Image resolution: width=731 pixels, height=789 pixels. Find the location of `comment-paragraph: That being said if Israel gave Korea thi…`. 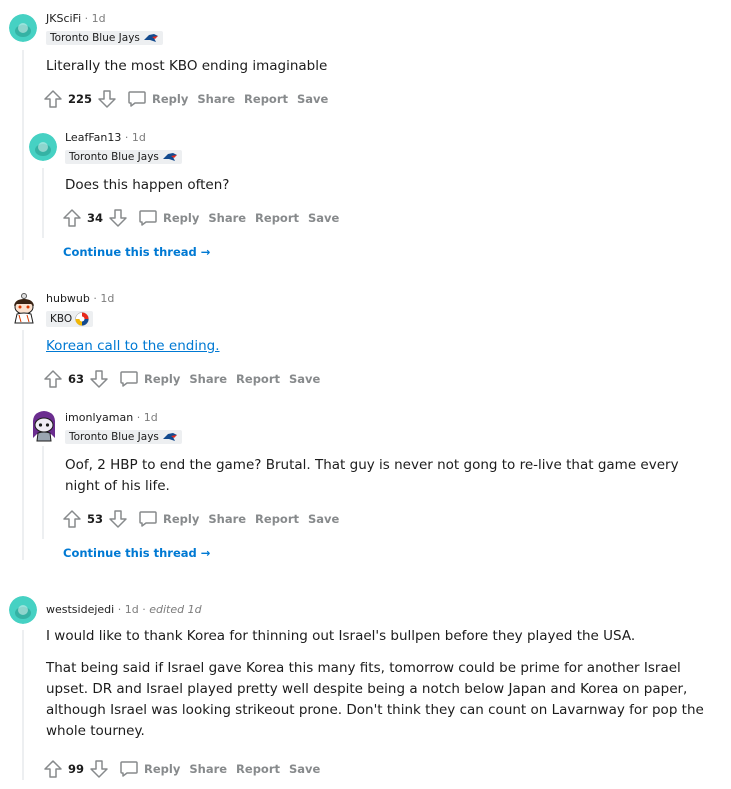

comment-paragraph: That being said if Israel gave Korea thi… is located at coordinates (375, 699).